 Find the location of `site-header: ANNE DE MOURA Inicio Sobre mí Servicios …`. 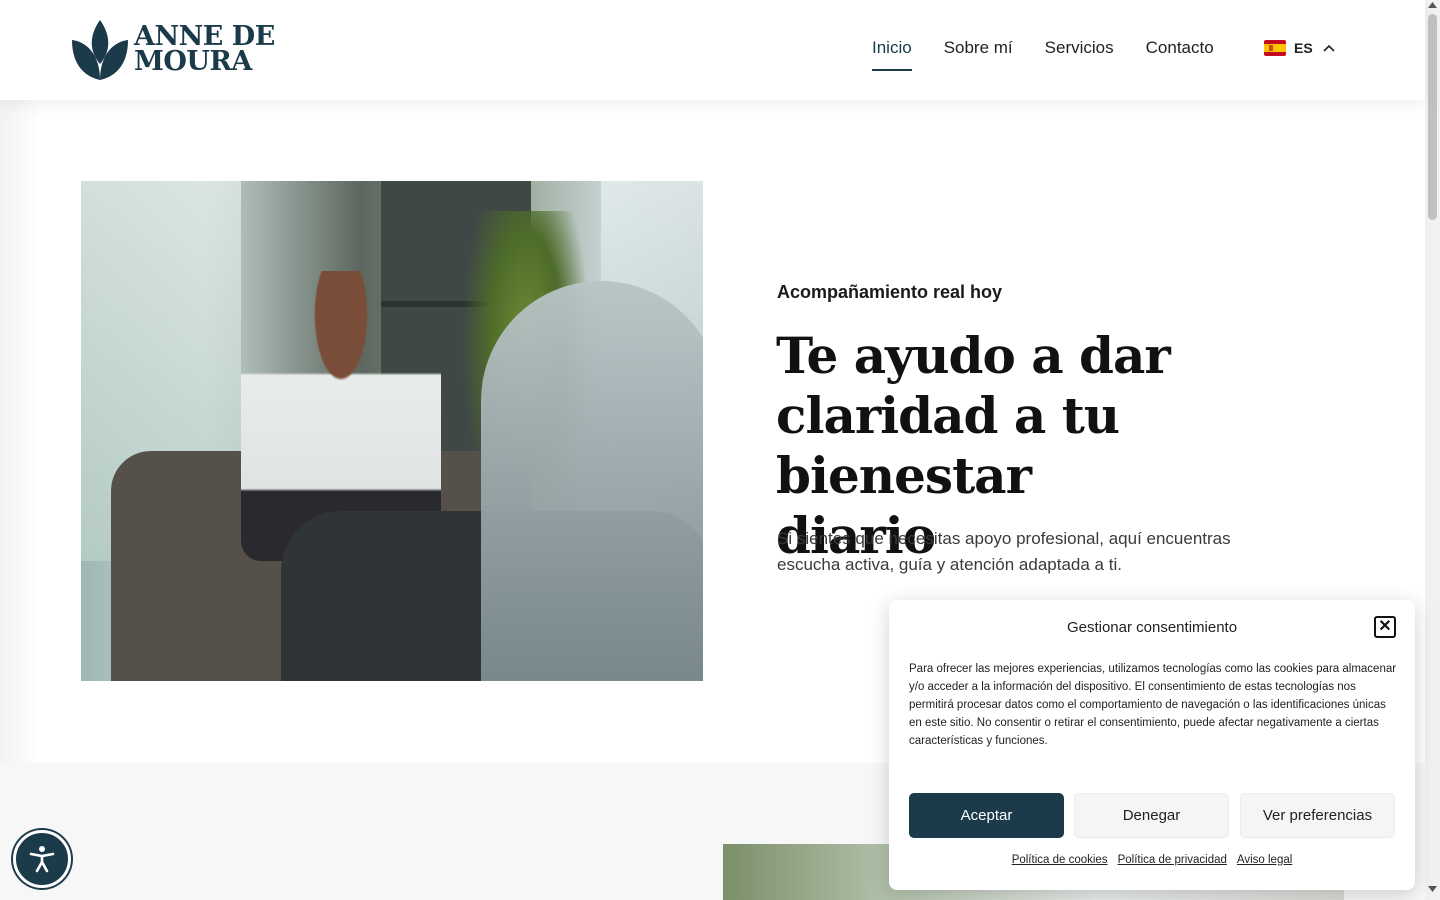

site-header: ANNE DE MOURA Inicio Sobre mí Servicios … is located at coordinates (712, 50).